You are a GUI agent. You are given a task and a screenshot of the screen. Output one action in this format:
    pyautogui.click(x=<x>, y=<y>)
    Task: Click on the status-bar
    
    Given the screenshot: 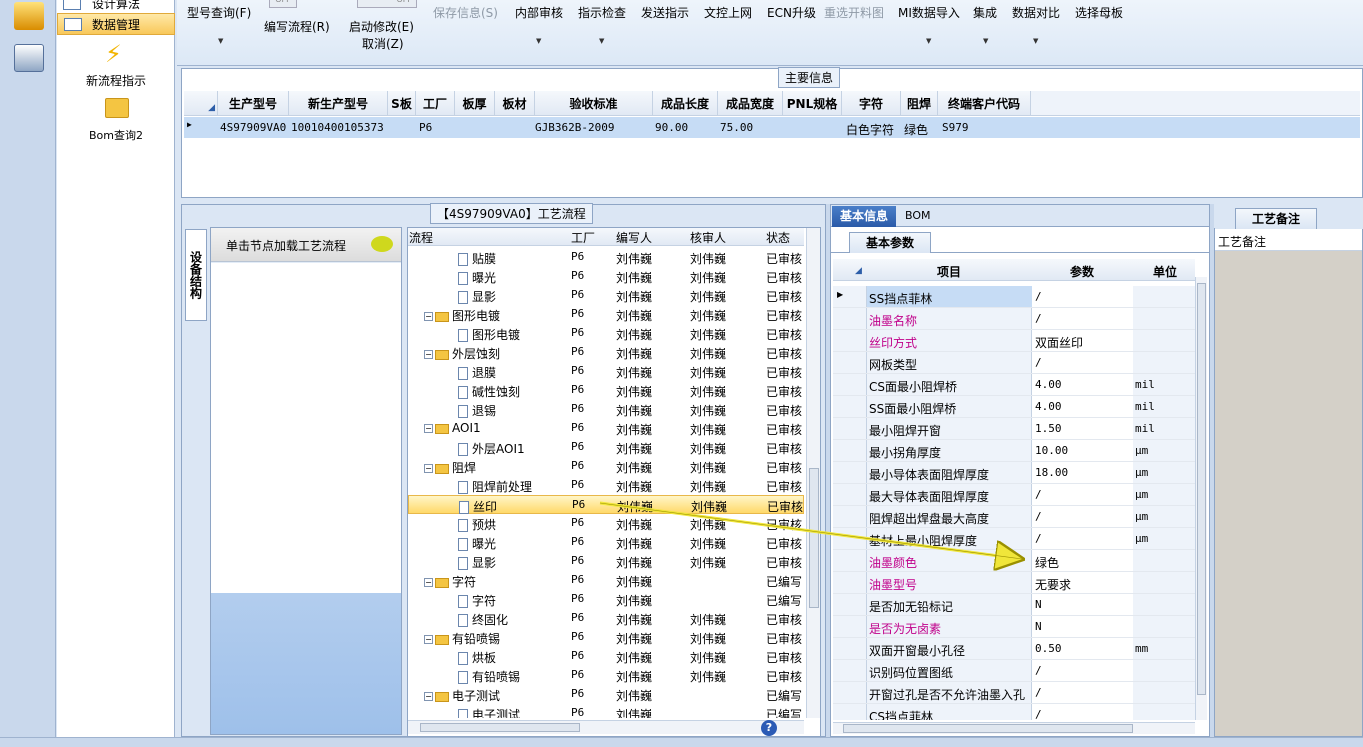 What is the action you would take?
    pyautogui.click(x=681, y=742)
    